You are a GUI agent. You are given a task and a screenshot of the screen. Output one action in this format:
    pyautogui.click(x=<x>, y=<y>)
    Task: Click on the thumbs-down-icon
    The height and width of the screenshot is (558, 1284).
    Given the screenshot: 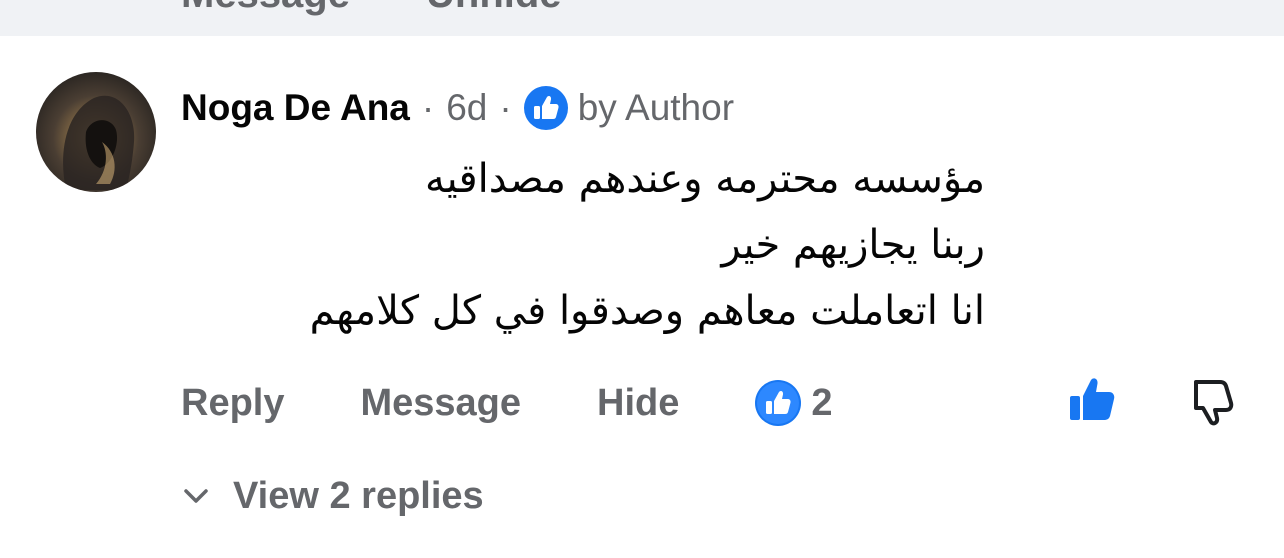 What is the action you would take?
    pyautogui.click(x=1212, y=402)
    